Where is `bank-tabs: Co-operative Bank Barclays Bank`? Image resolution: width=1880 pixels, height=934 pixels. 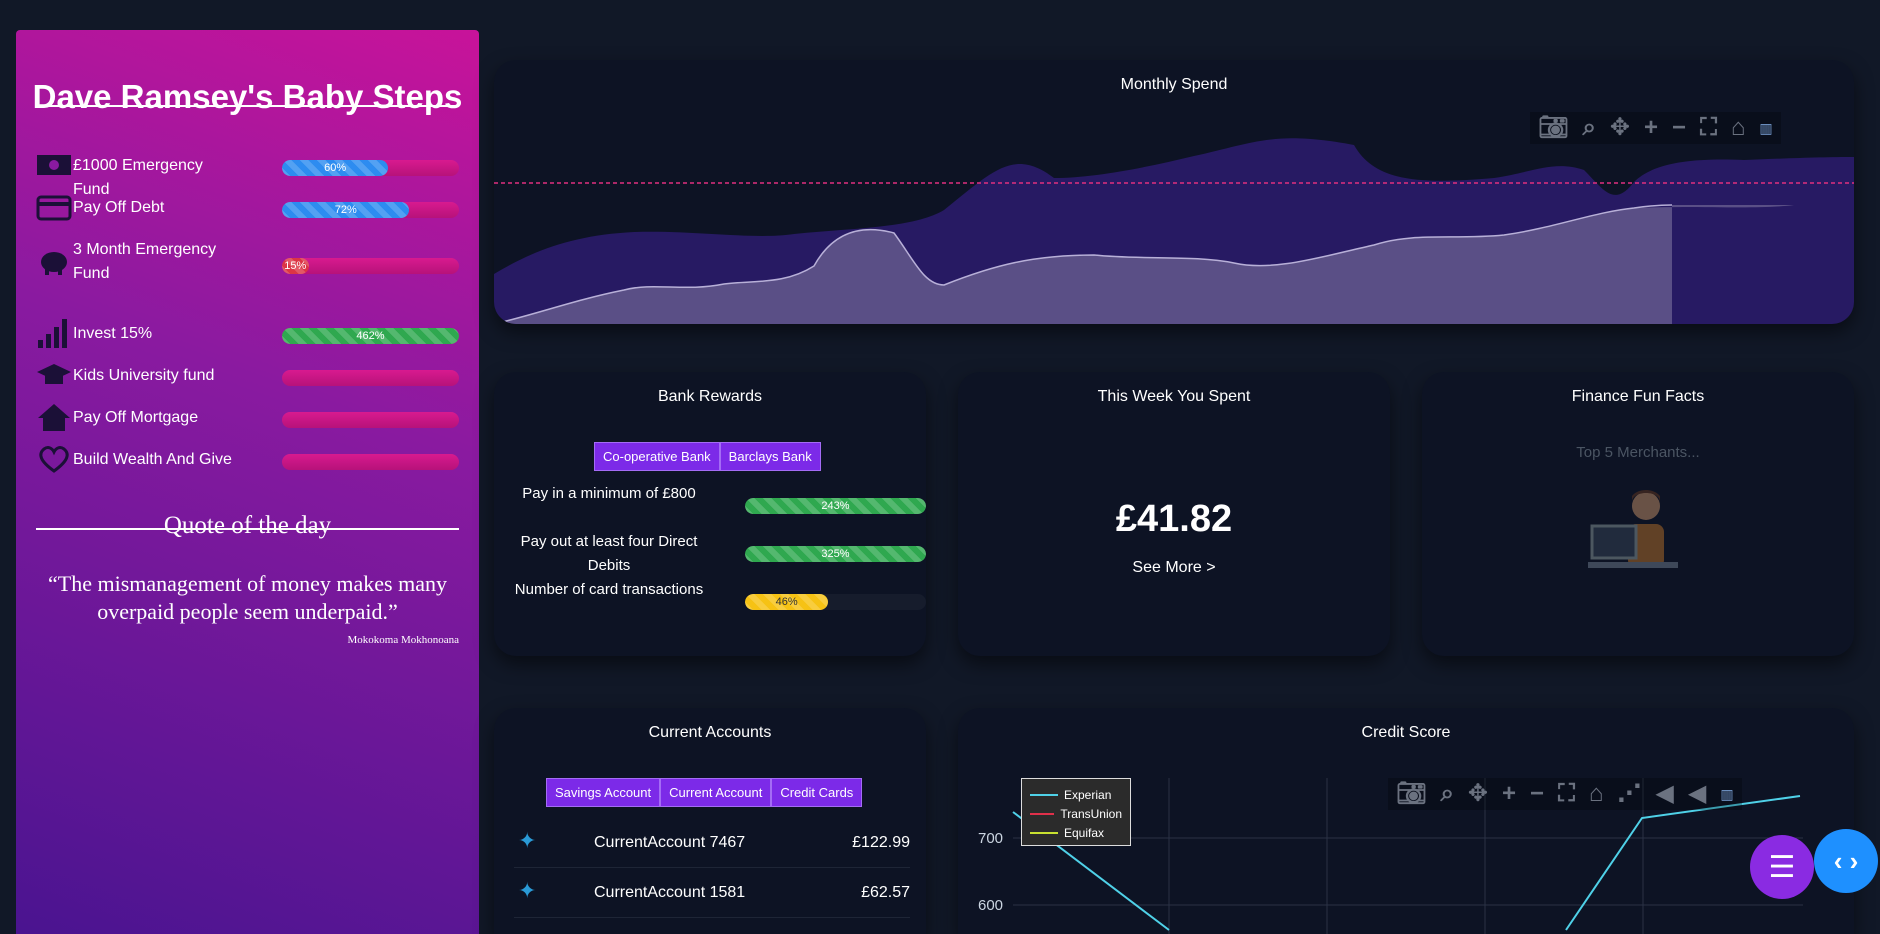
bank-tabs: Co-operative Bank Barclays Bank is located at coordinates (707, 456).